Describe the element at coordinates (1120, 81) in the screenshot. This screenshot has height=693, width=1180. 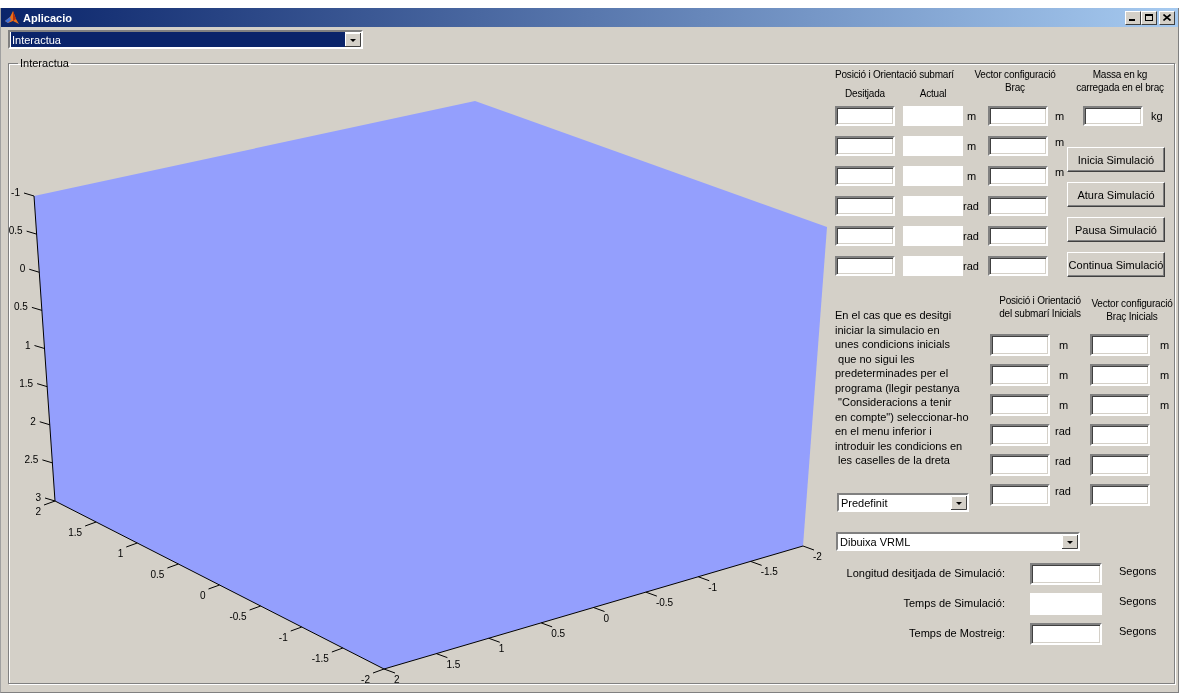
I see `column-header: Massa en kg carregada en el braç` at that location.